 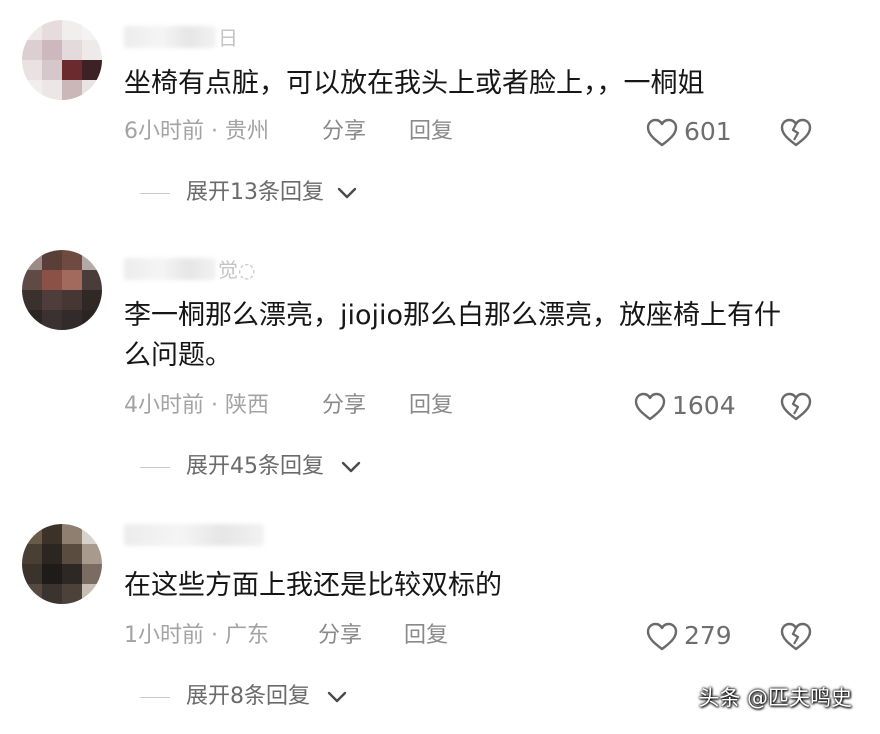 What do you see at coordinates (228, 38) in the screenshot?
I see `username-tail: 日` at bounding box center [228, 38].